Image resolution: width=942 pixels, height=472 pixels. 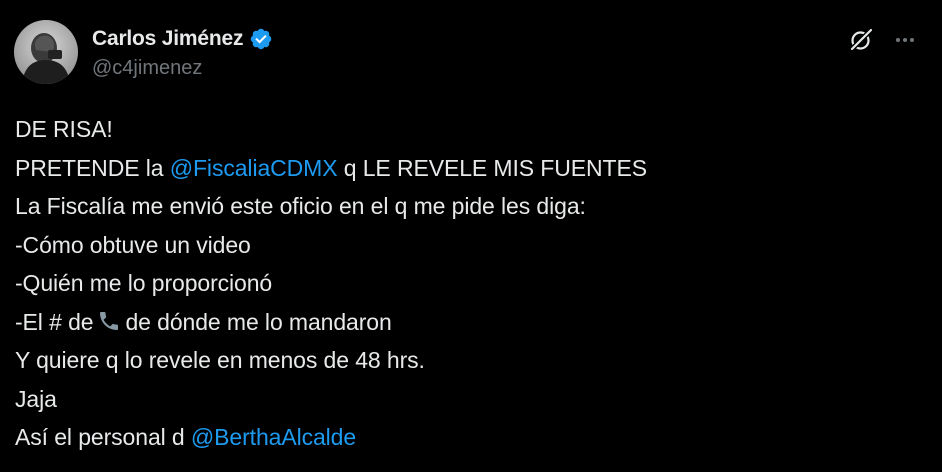 I want to click on tweet-text-segment: DE RISA!, so click(x=64, y=129).